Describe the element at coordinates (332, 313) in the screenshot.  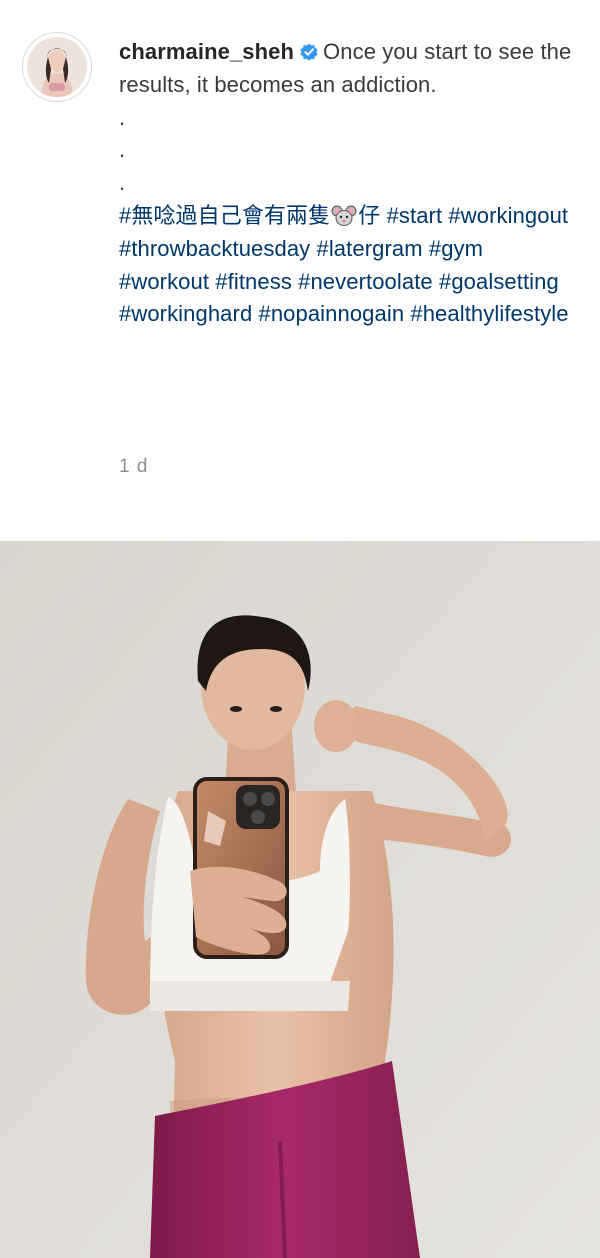
I see `hashtag-link: #nopainnogain` at that location.